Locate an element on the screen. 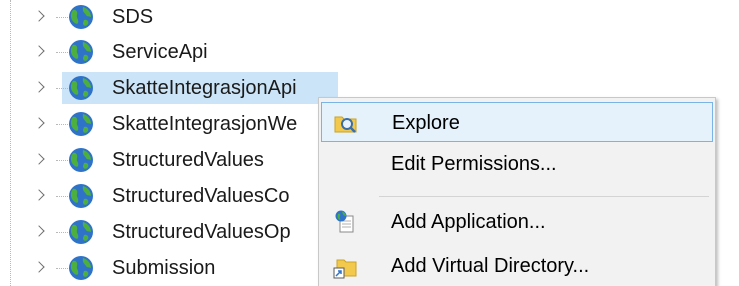  tree-item-sds: SDS is located at coordinates (369, 17).